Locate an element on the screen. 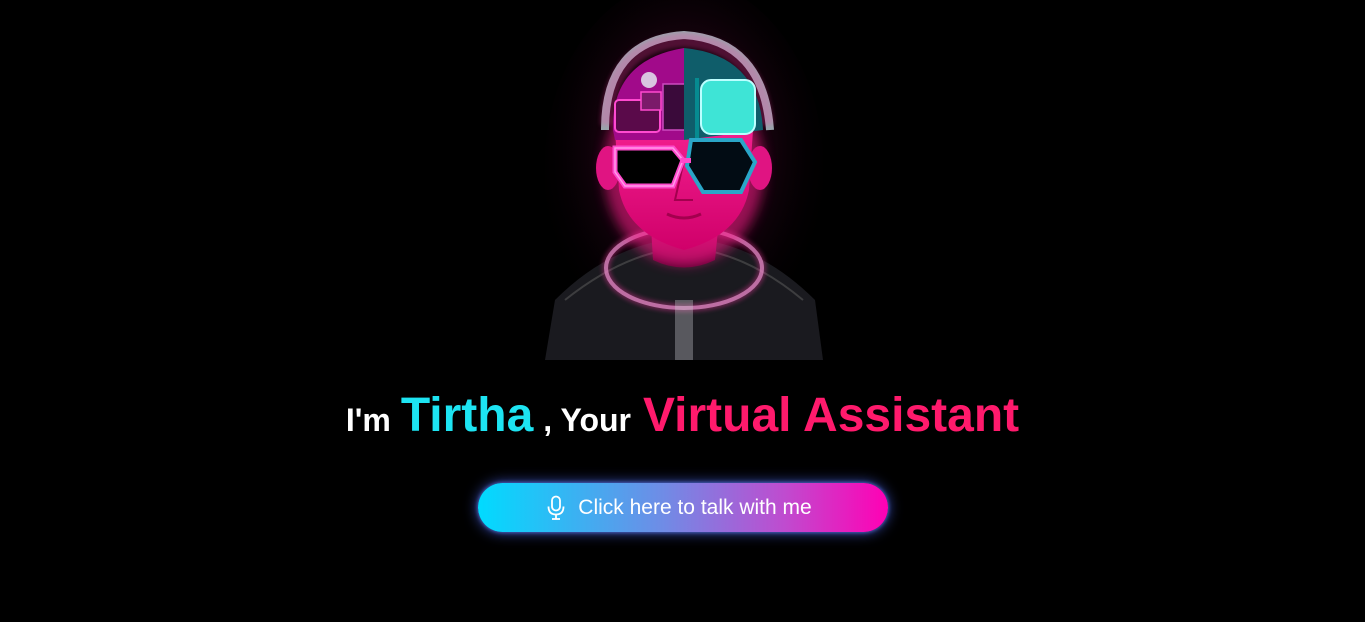 This screenshot has width=1365, height=622. assistant-avatar is located at coordinates (684, 180).